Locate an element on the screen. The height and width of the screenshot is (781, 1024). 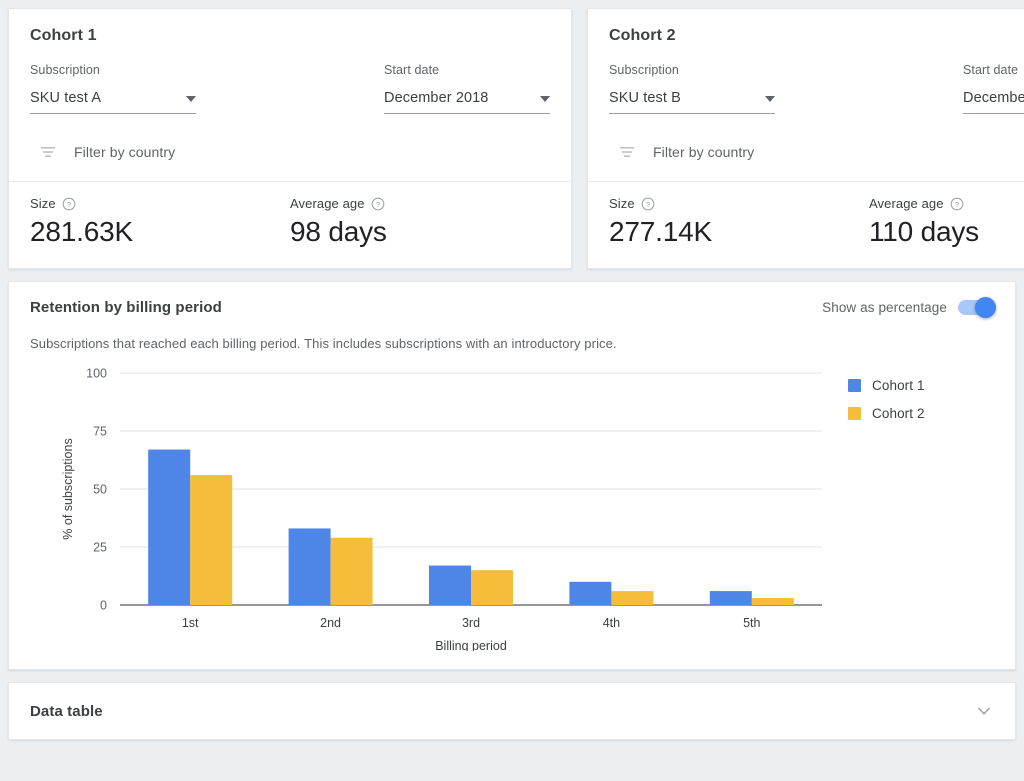
cohort-1-subscription-label: Subscription is located at coordinates (65, 70).